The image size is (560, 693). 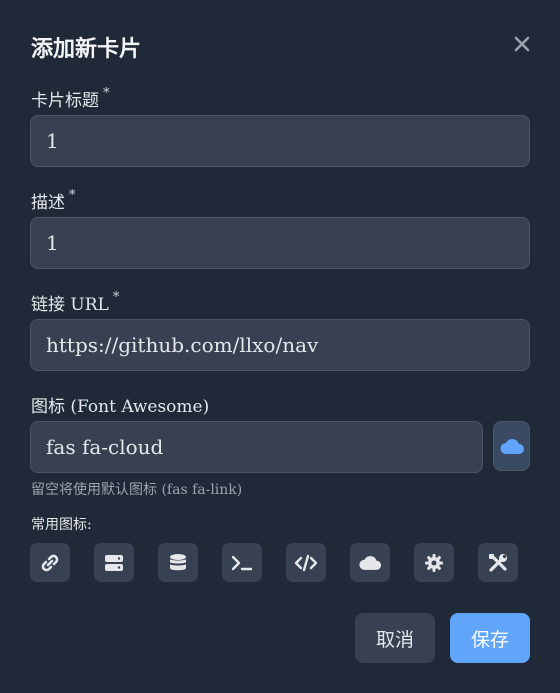 I want to click on icon-hint: 留空将使用默认图标 (fas fa-link), so click(x=137, y=490).